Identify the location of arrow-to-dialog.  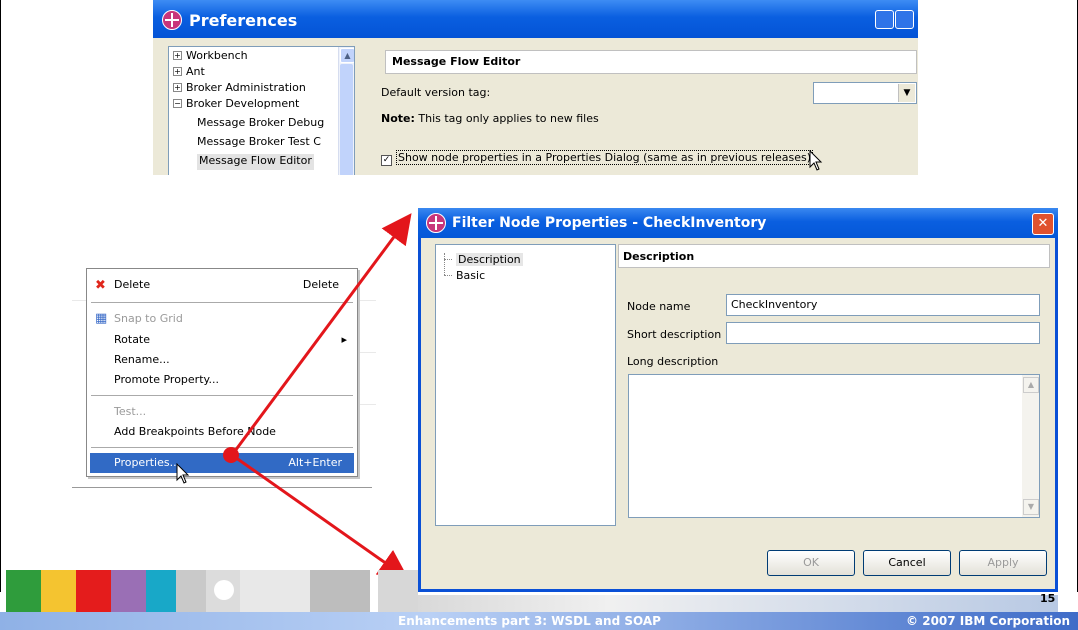
(321, 334).